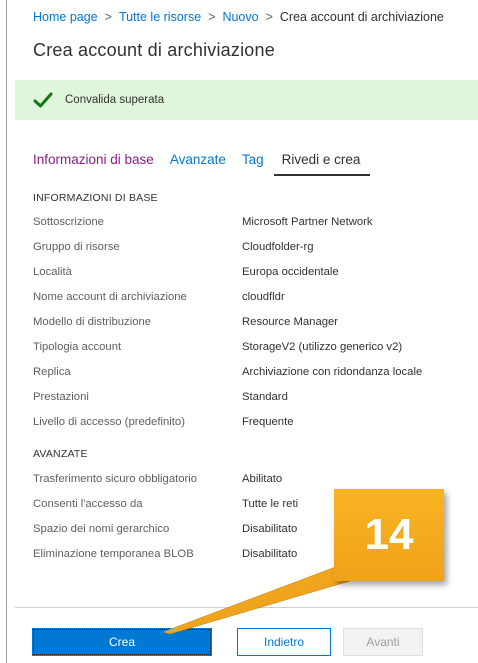  What do you see at coordinates (265, 397) in the screenshot?
I see `row-value: Standard` at bounding box center [265, 397].